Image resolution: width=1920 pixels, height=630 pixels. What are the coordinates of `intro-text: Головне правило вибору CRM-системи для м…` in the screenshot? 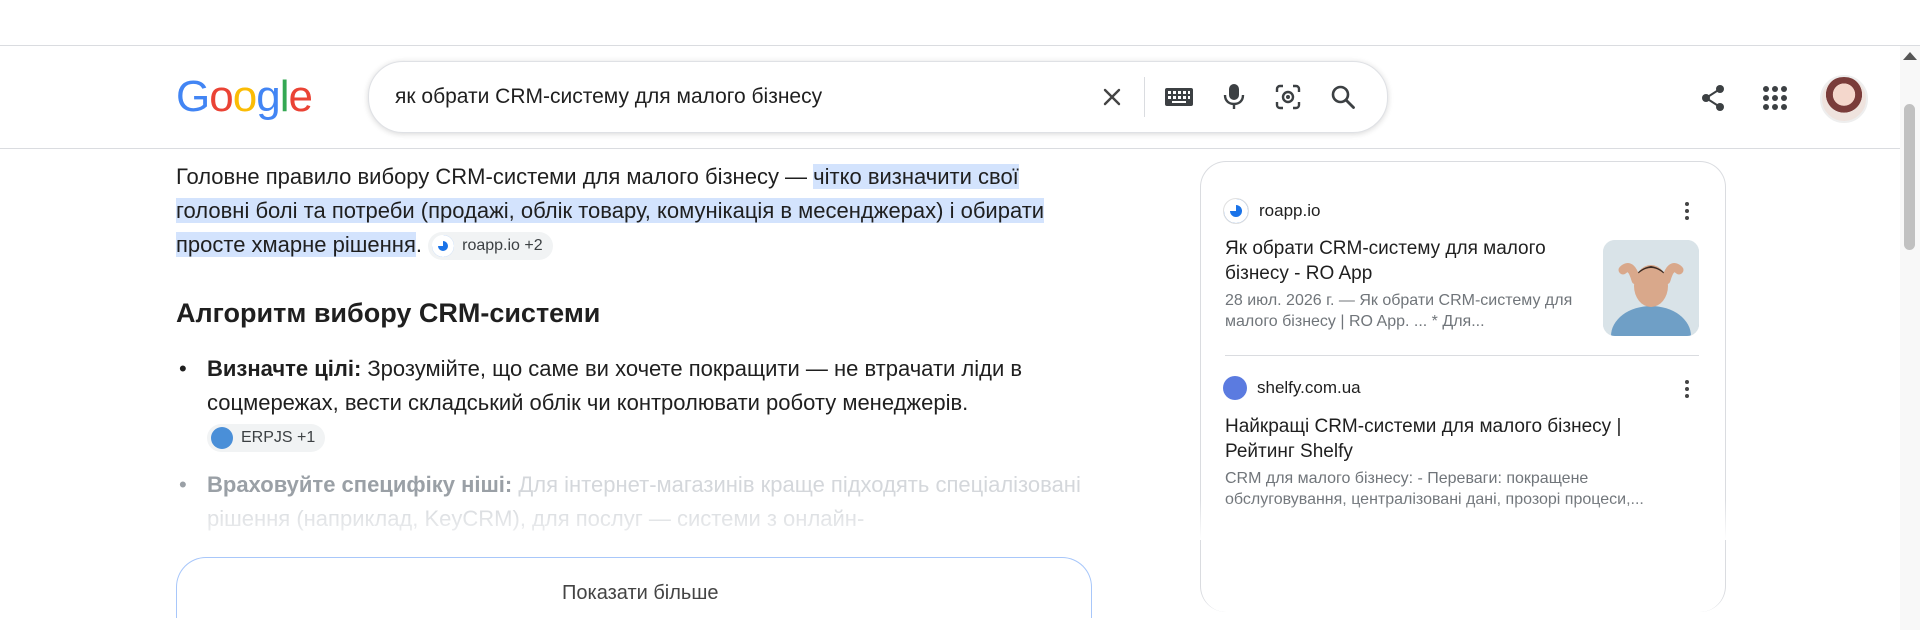 It's located at (495, 176).